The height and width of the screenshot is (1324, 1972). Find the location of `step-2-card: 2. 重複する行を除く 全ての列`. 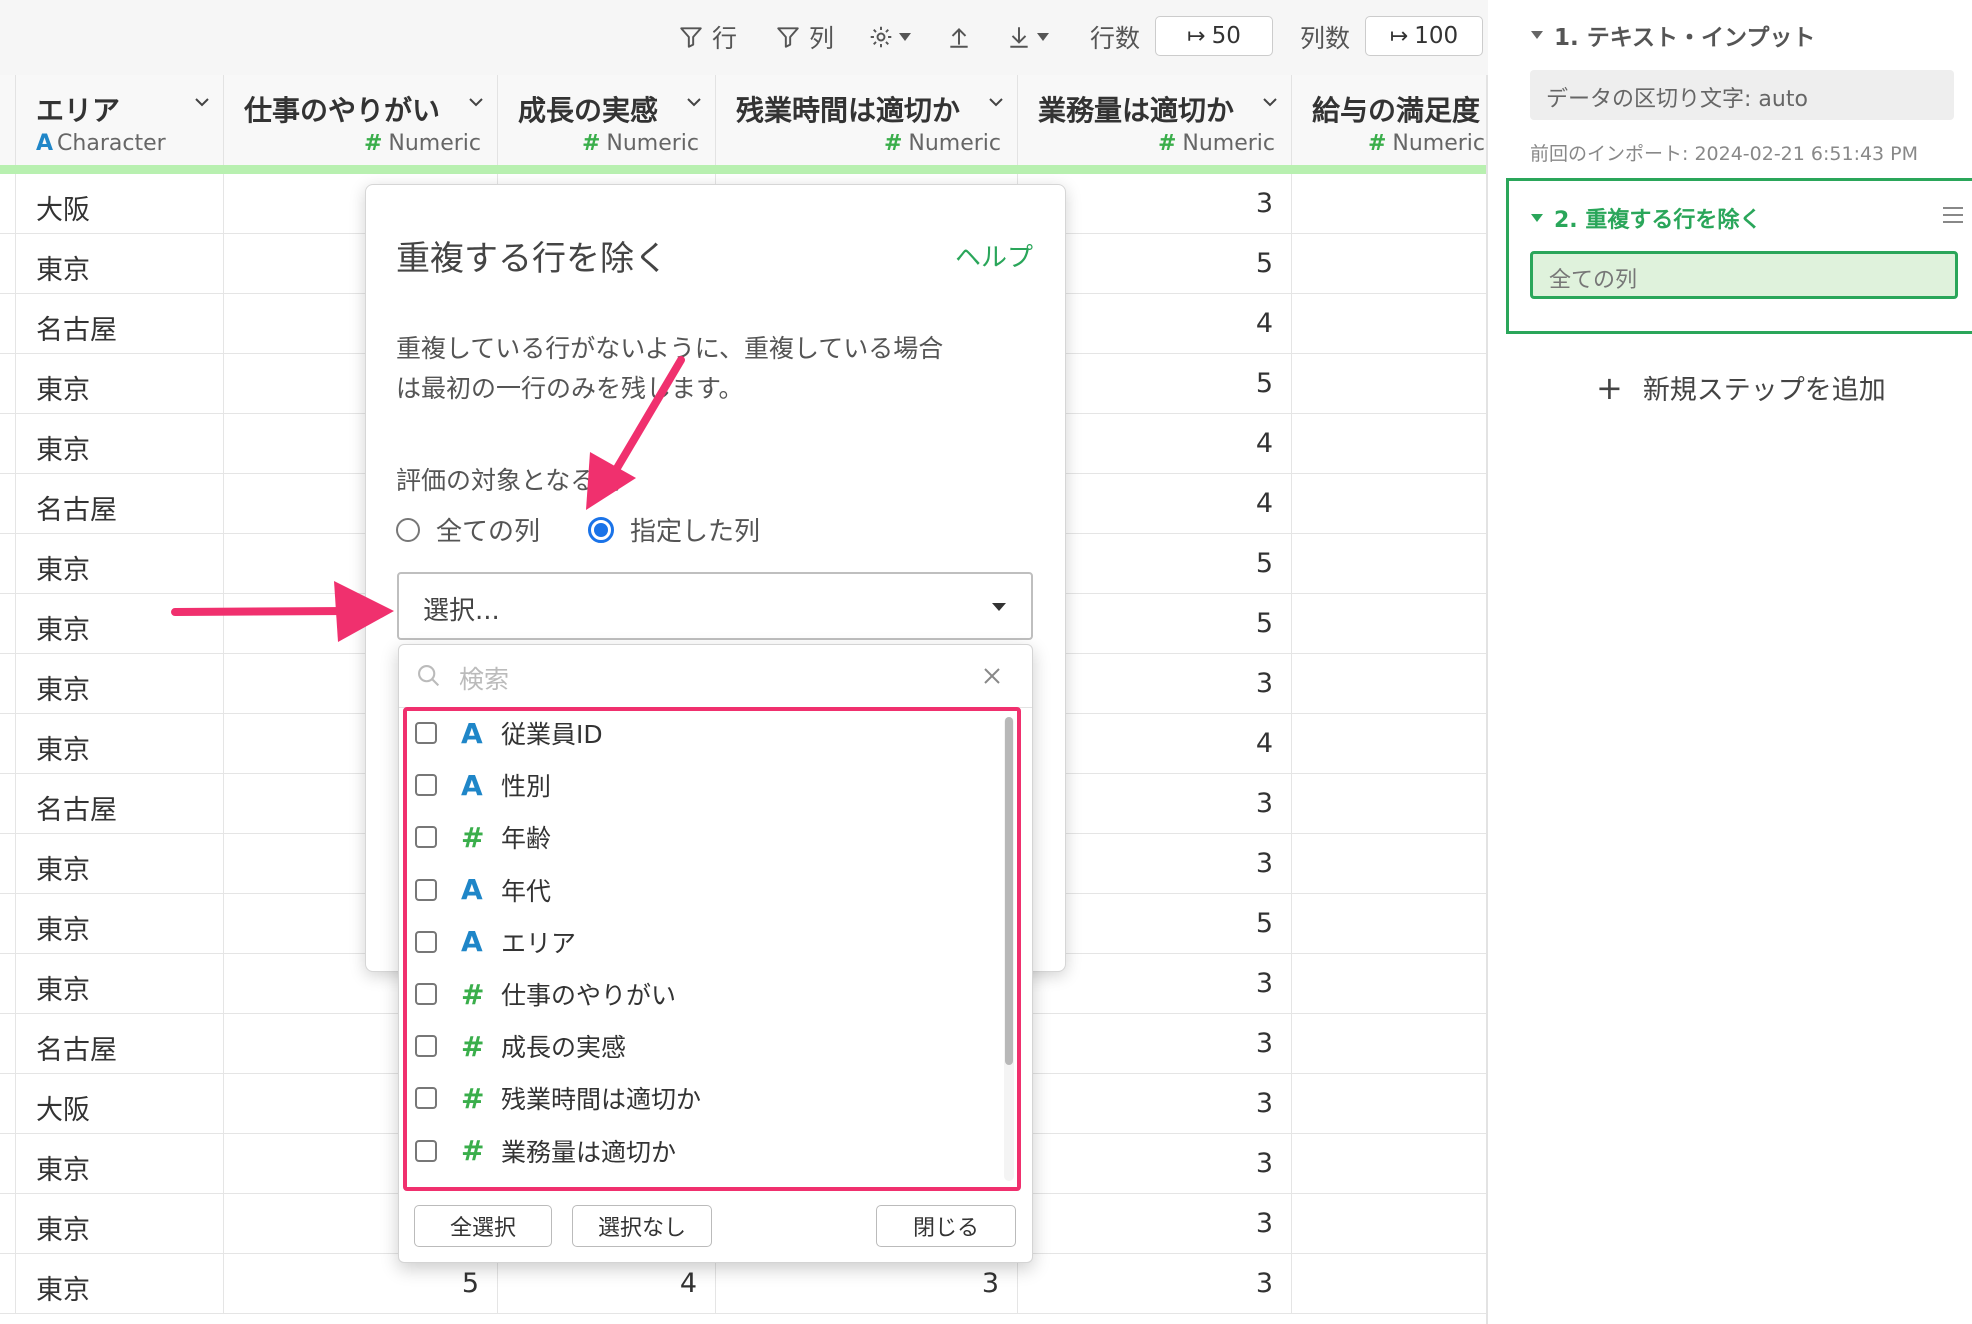

step-2-card: 2. 重複する行を除く 全ての列 is located at coordinates (1739, 256).